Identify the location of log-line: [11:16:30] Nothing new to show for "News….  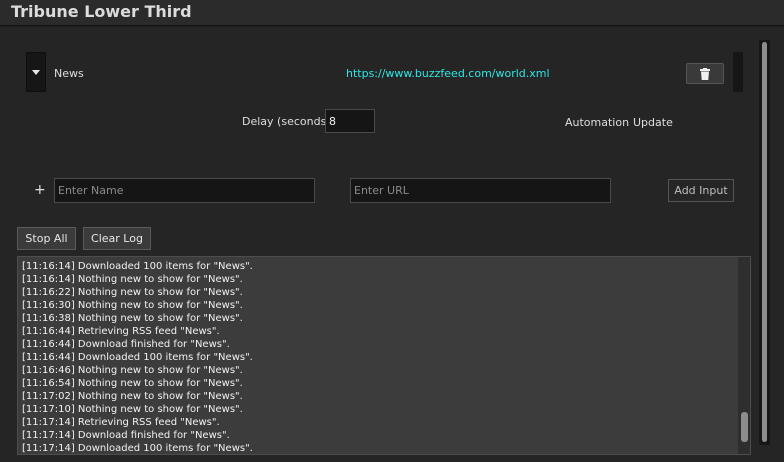
(132, 305).